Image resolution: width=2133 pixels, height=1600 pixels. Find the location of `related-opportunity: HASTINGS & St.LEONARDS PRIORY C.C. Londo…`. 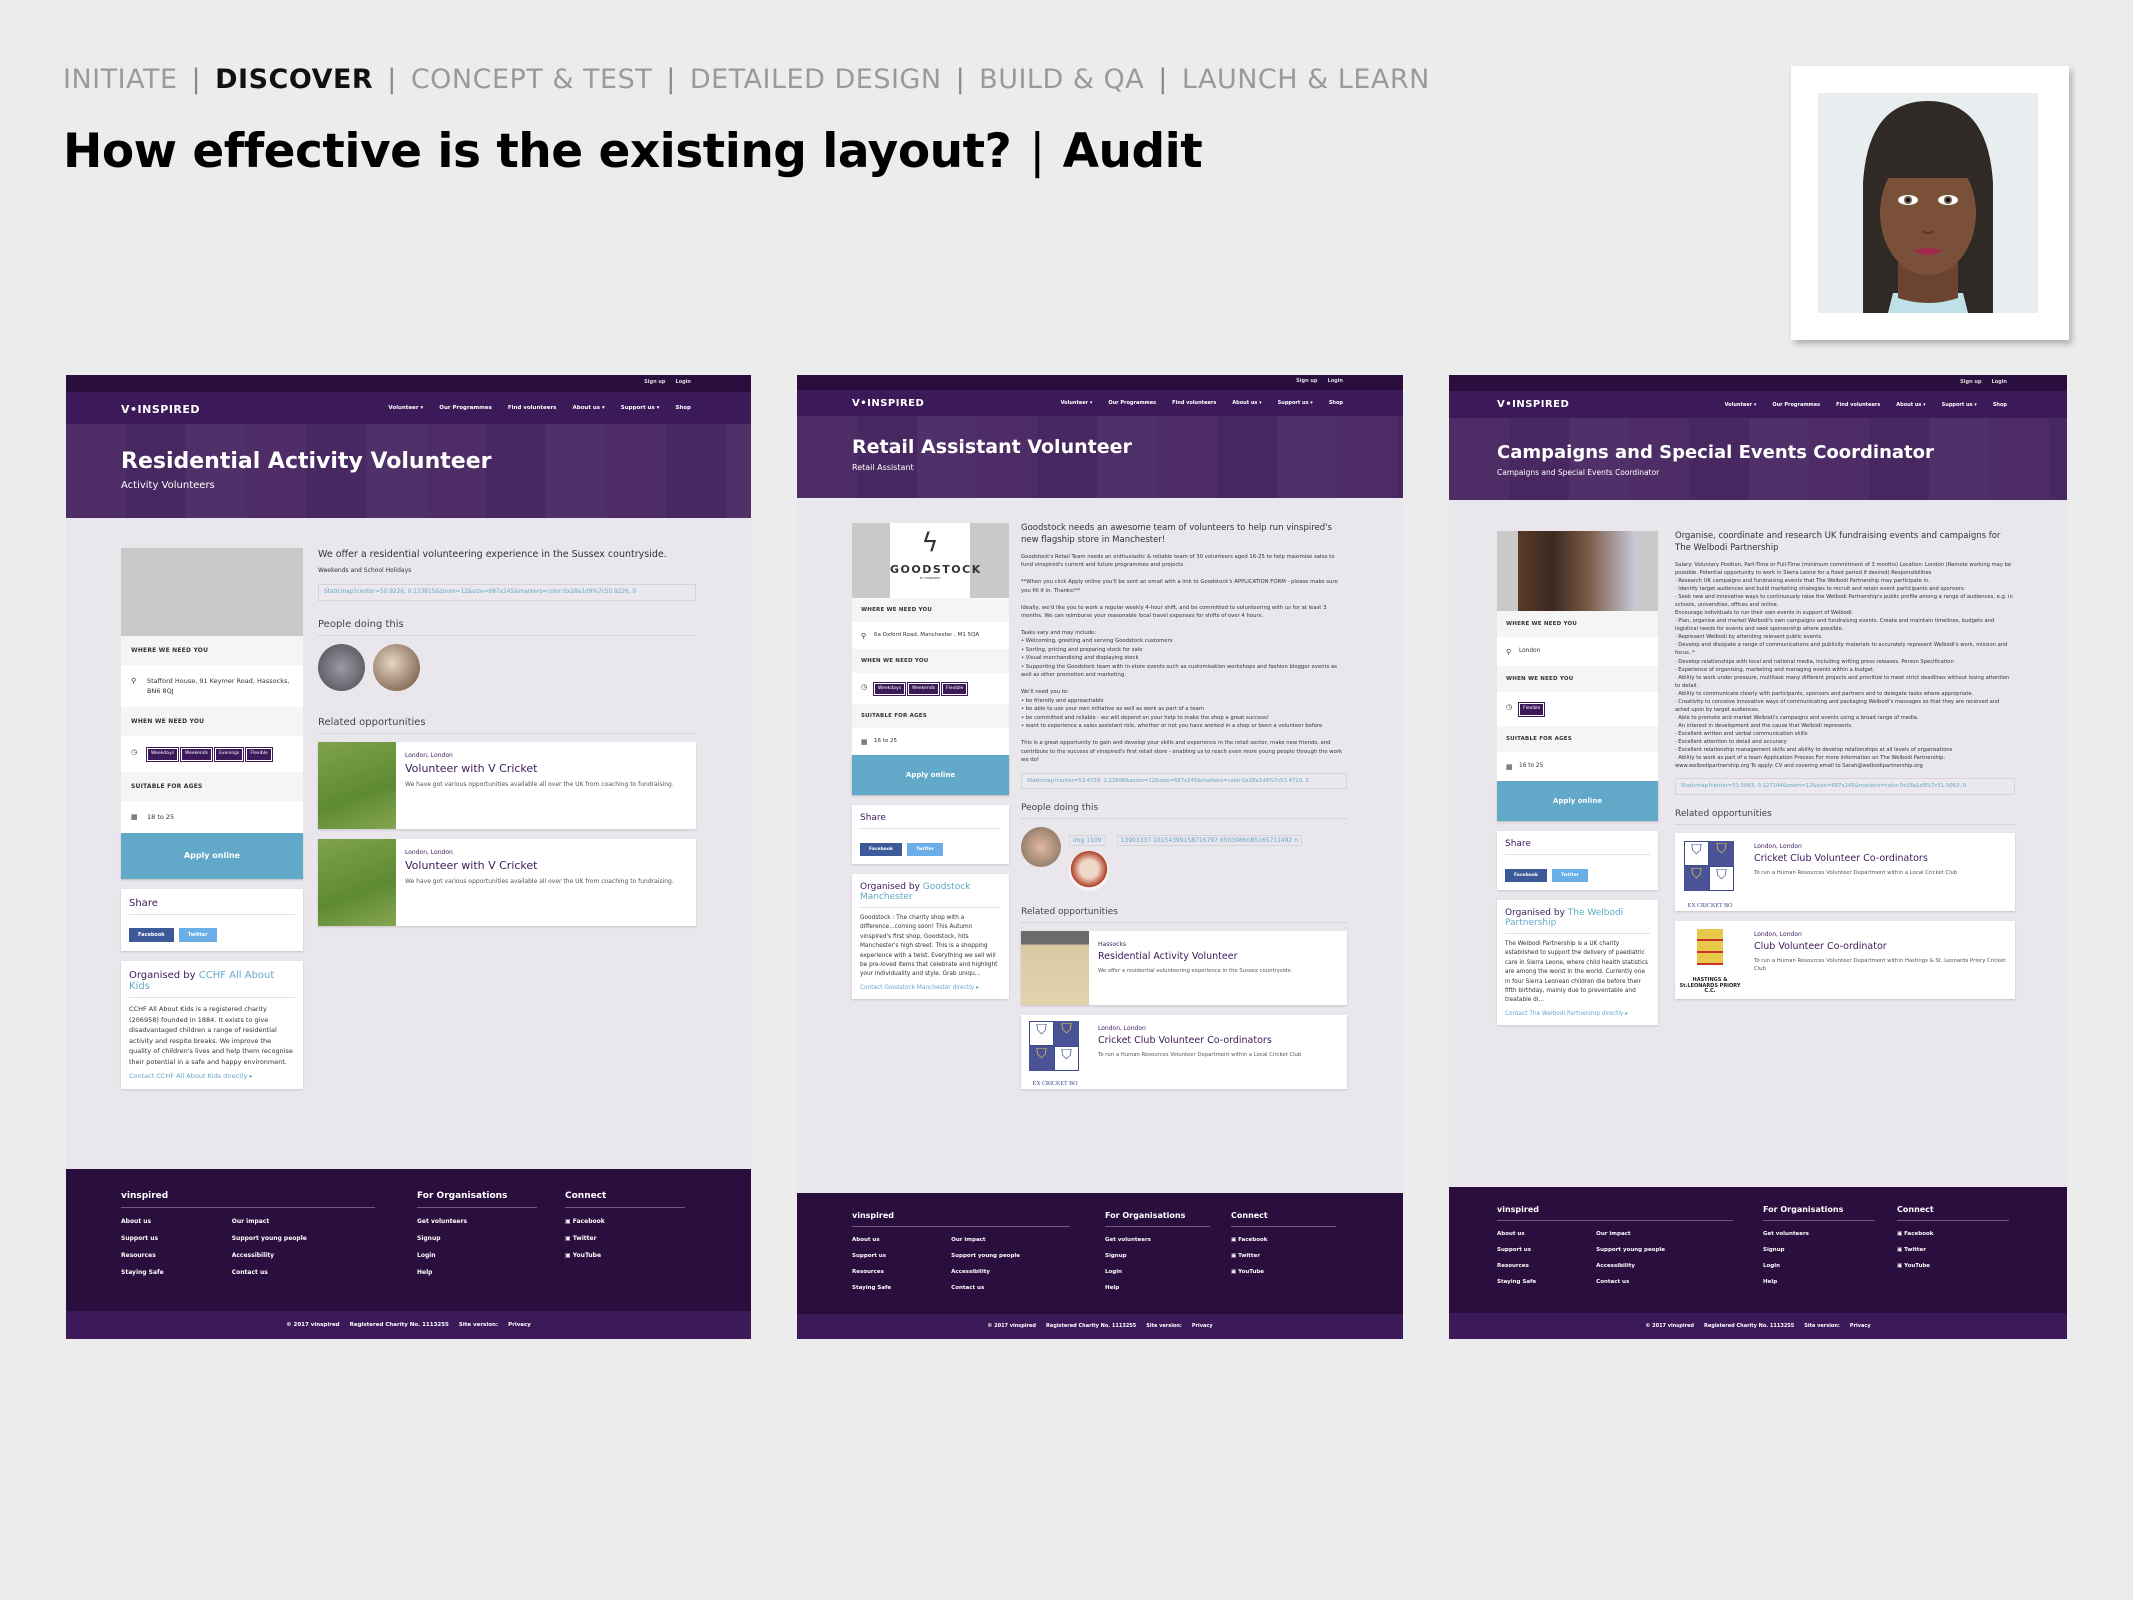

related-opportunity: HASTINGS & St.LEONARDS PRIORY C.C. Londo… is located at coordinates (1845, 959).